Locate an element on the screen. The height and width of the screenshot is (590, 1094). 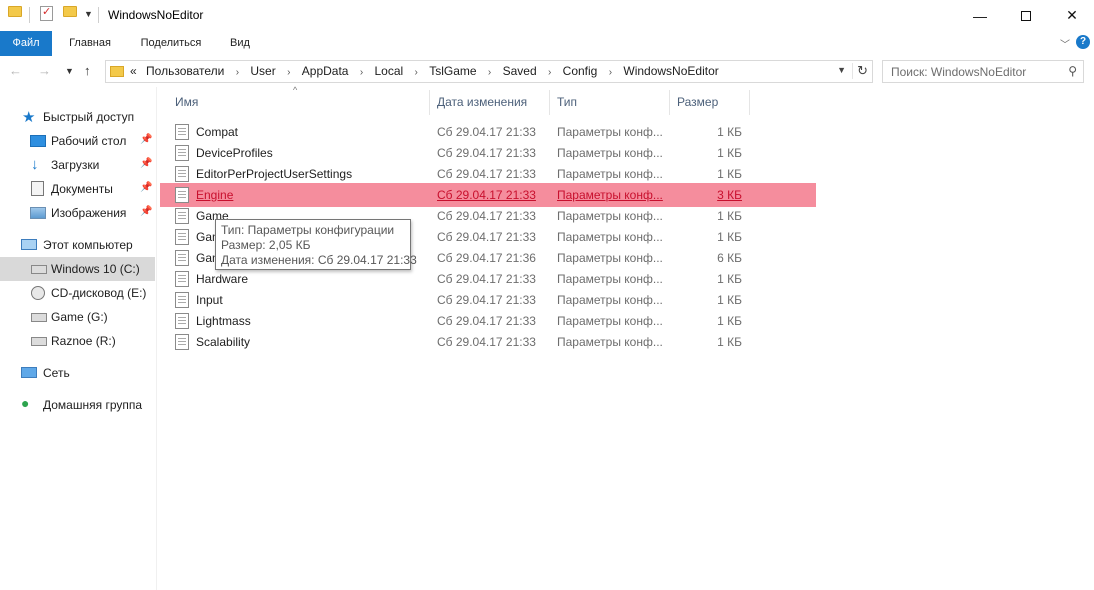
search-input: Поиск: WindowsNoEditor is located at coordinates (958, 72).